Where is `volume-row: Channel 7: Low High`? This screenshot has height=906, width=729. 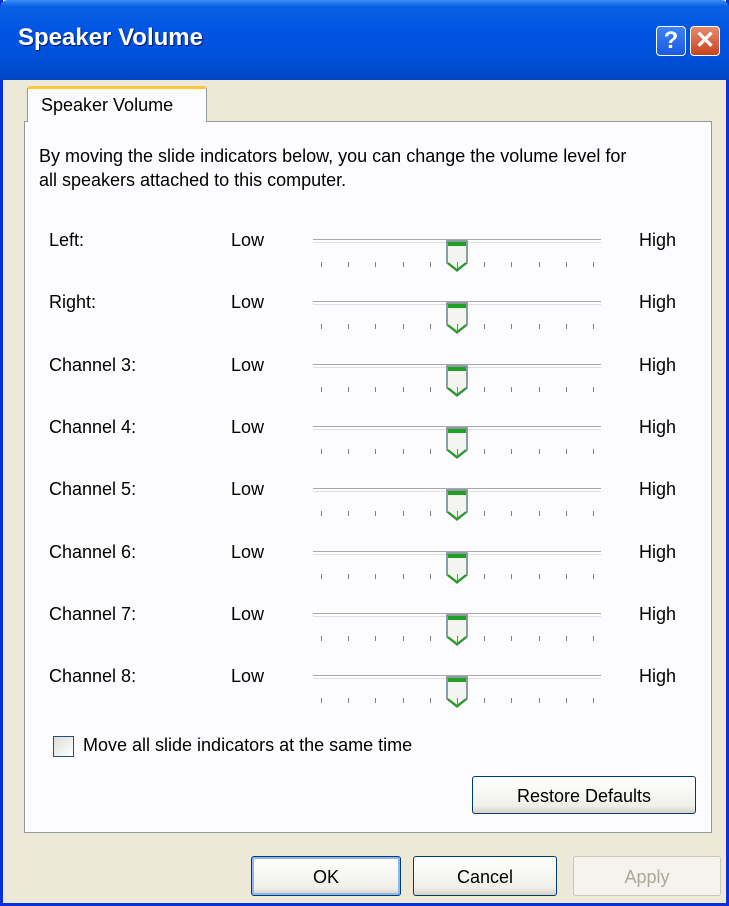 volume-row: Channel 7: Low High is located at coordinates (369, 623).